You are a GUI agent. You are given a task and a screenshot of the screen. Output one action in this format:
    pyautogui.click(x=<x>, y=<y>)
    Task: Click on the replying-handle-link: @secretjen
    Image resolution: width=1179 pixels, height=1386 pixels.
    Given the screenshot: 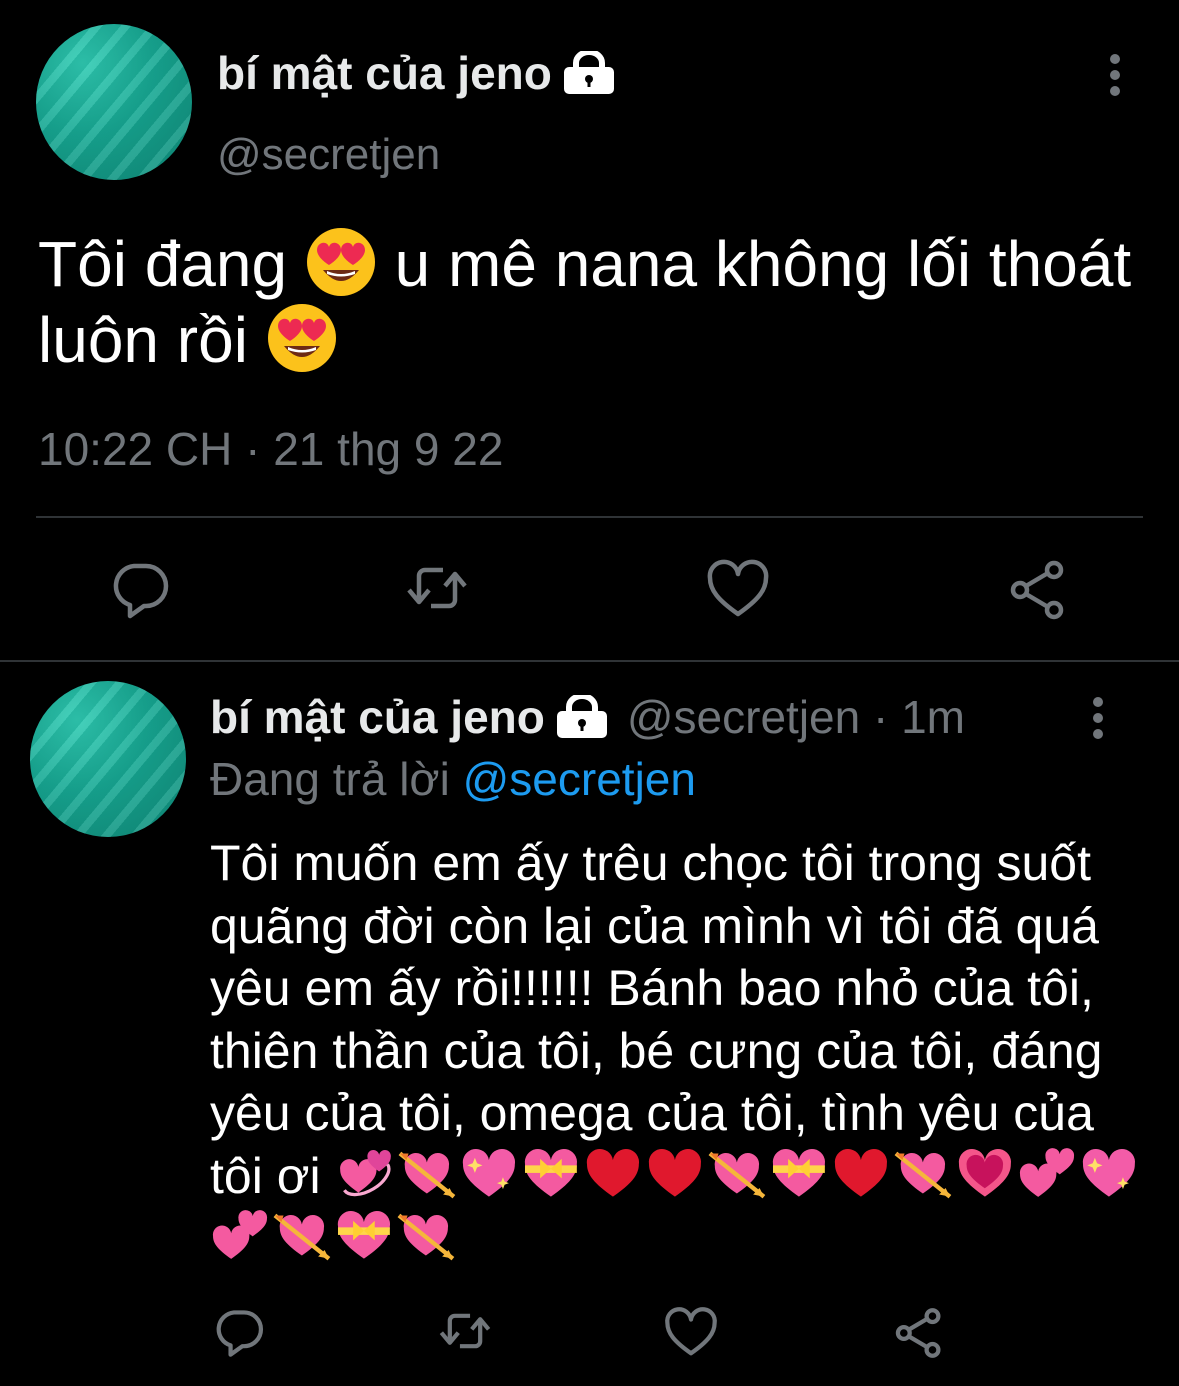 What is the action you would take?
    pyautogui.click(x=579, y=779)
    